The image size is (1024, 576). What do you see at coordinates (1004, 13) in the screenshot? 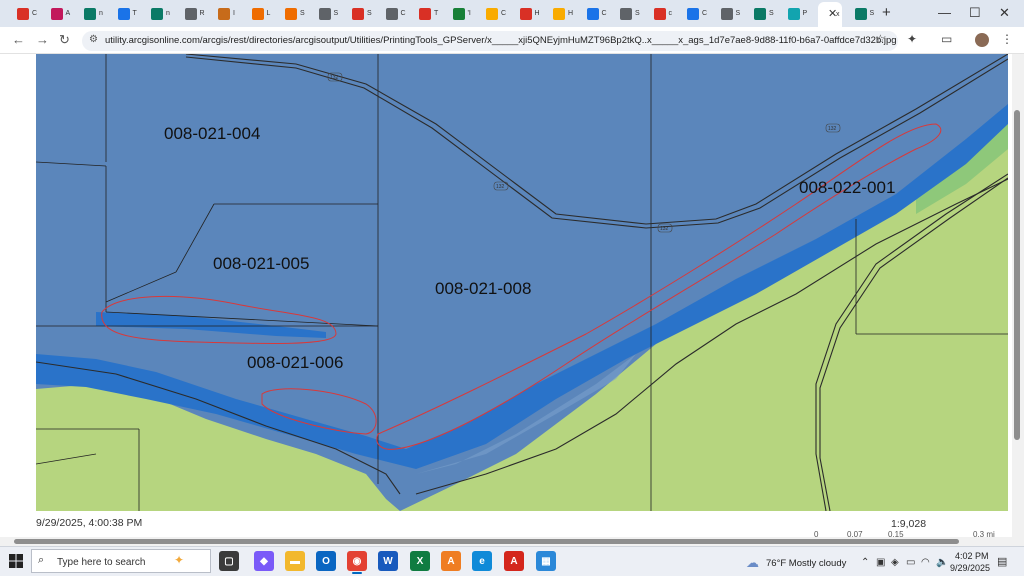
I see `close-window-button: ✕` at bounding box center [1004, 13].